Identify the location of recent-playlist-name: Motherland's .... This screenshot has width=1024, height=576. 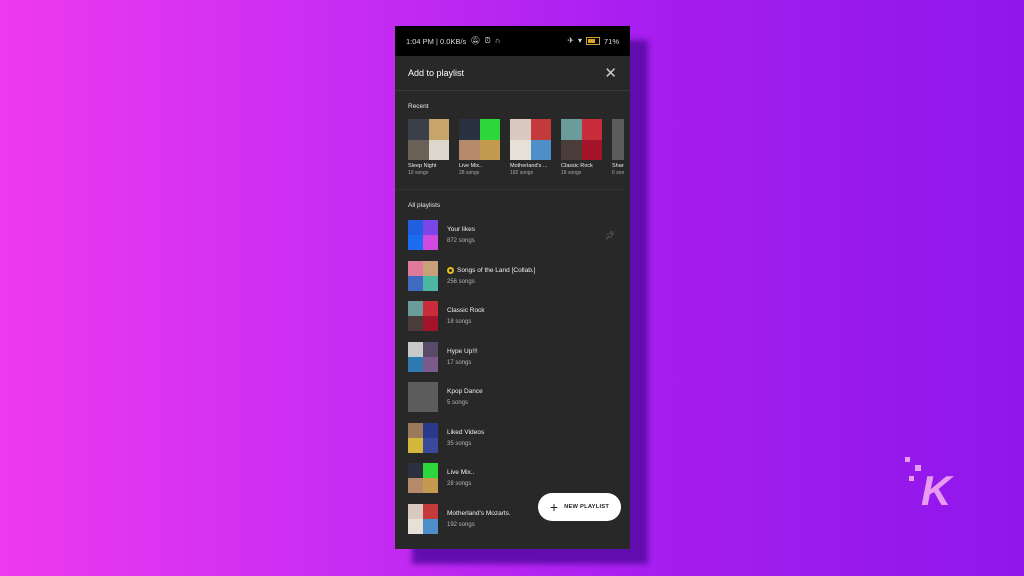
(529, 166).